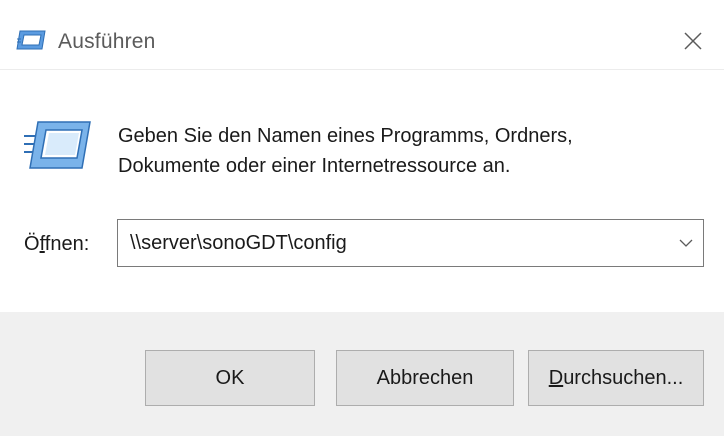 The height and width of the screenshot is (436, 724). I want to click on open-label-suffix: fnen:, so click(67, 244).